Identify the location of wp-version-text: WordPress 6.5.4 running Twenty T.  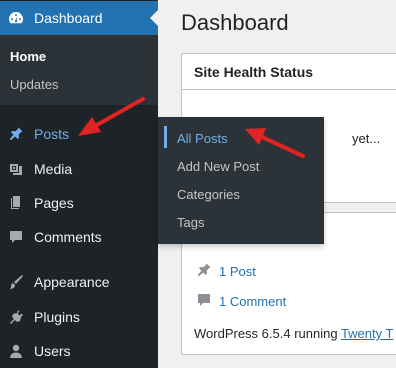
(293, 333).